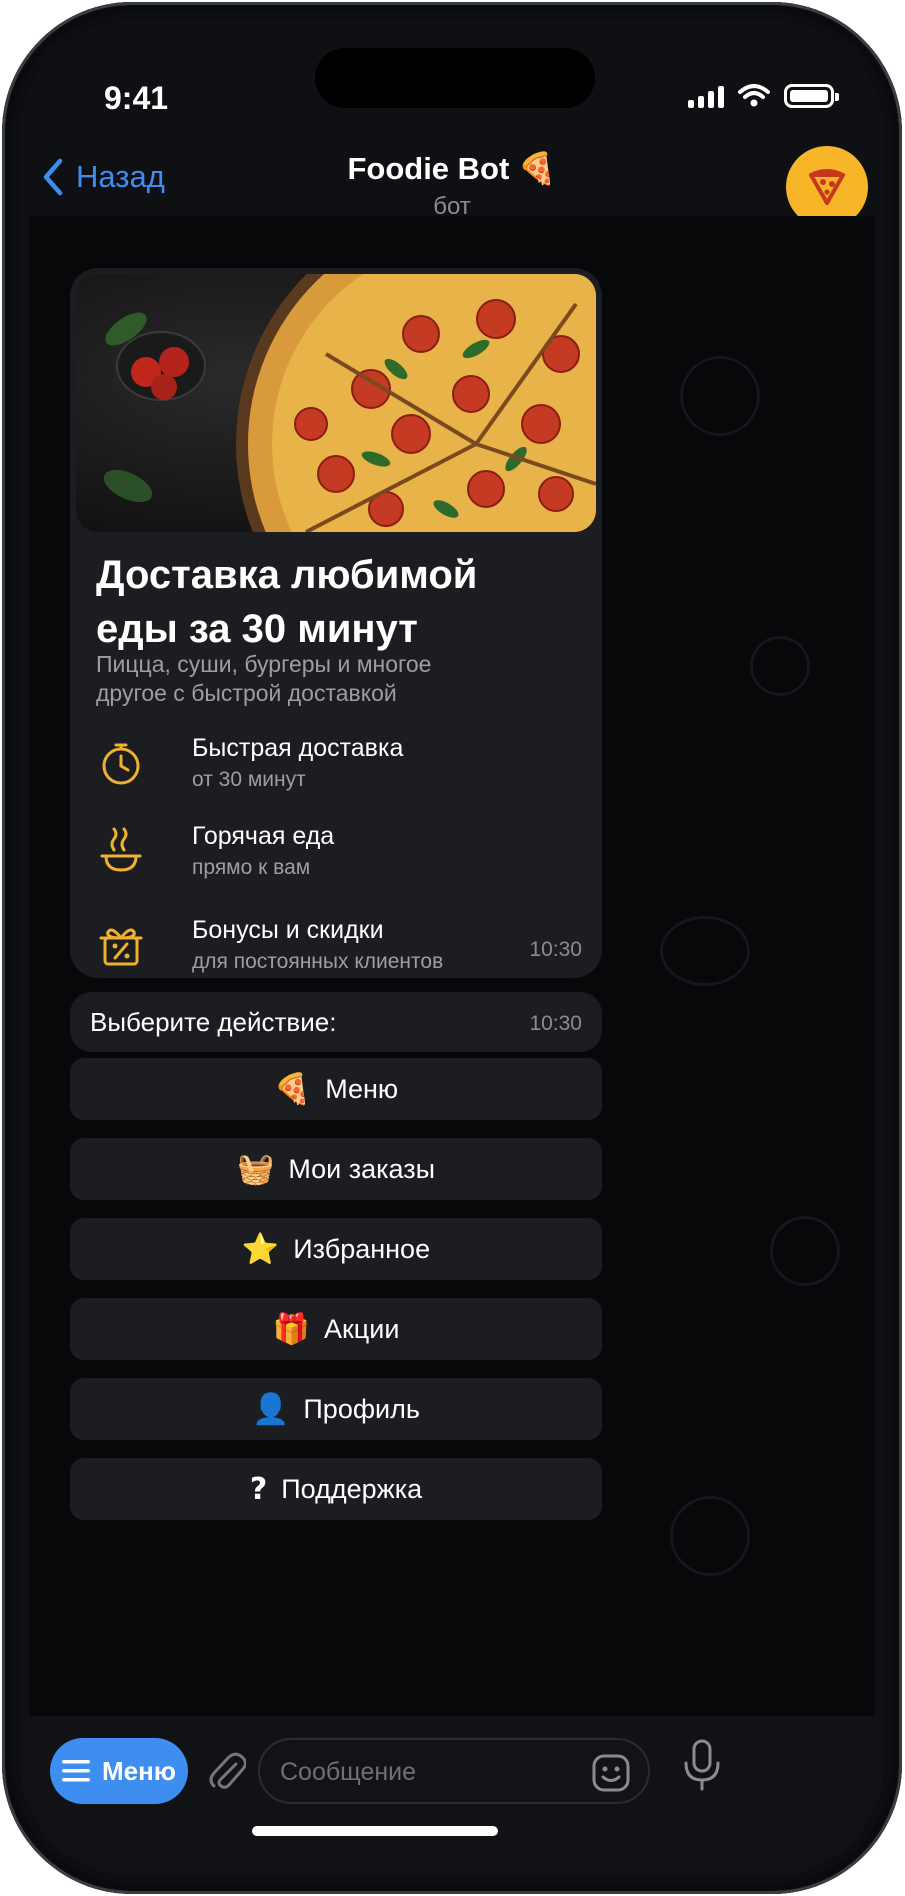 The width and height of the screenshot is (905, 1896). I want to click on gift-discount-icon, so click(121, 947).